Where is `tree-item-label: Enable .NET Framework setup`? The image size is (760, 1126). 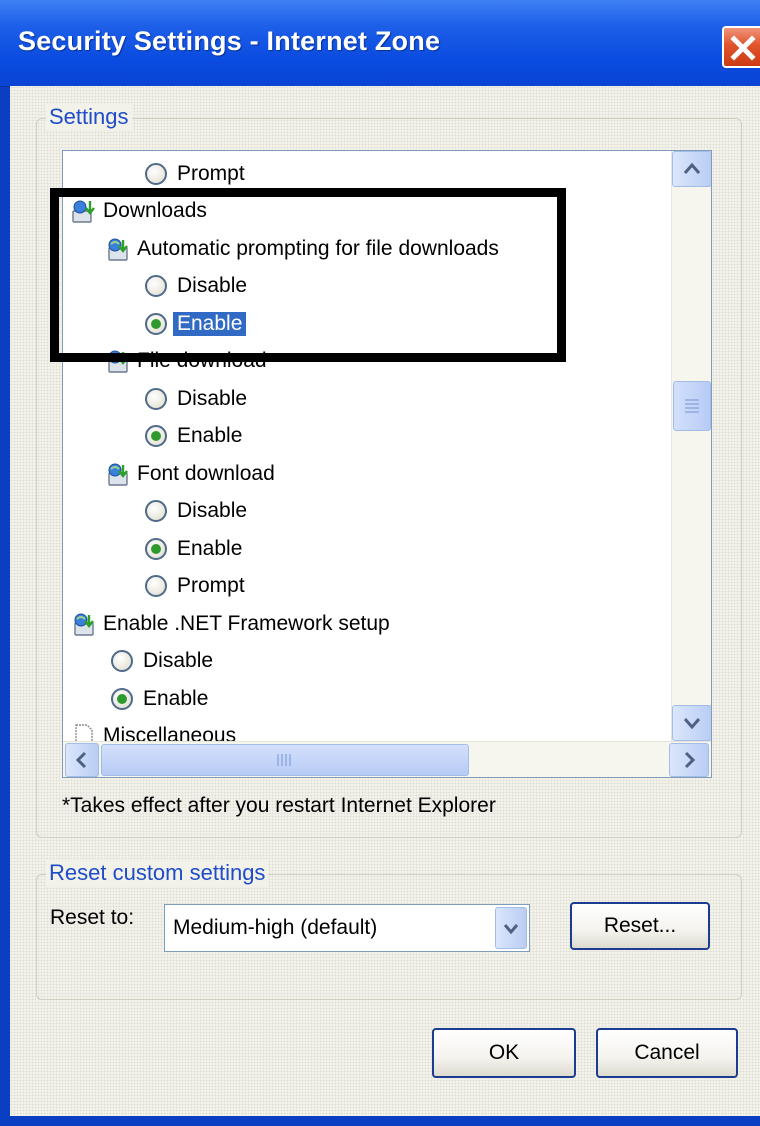 tree-item-label: Enable .NET Framework setup is located at coordinates (246, 623).